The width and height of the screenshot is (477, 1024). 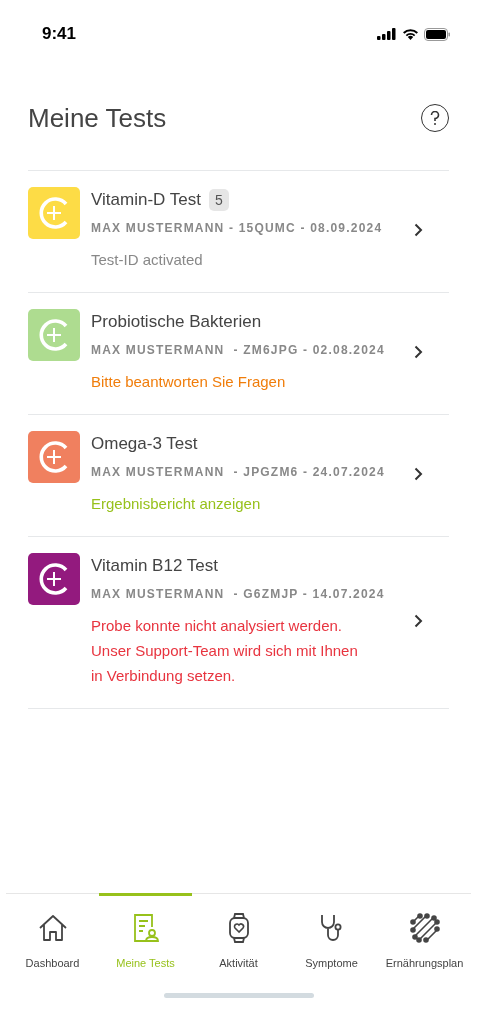 What do you see at coordinates (225, 651) in the screenshot?
I see `test-status: Probe konnte nicht analysiert werden. Unser Support-Team wird sich mit Ihnen in Verbindung setzen.` at bounding box center [225, 651].